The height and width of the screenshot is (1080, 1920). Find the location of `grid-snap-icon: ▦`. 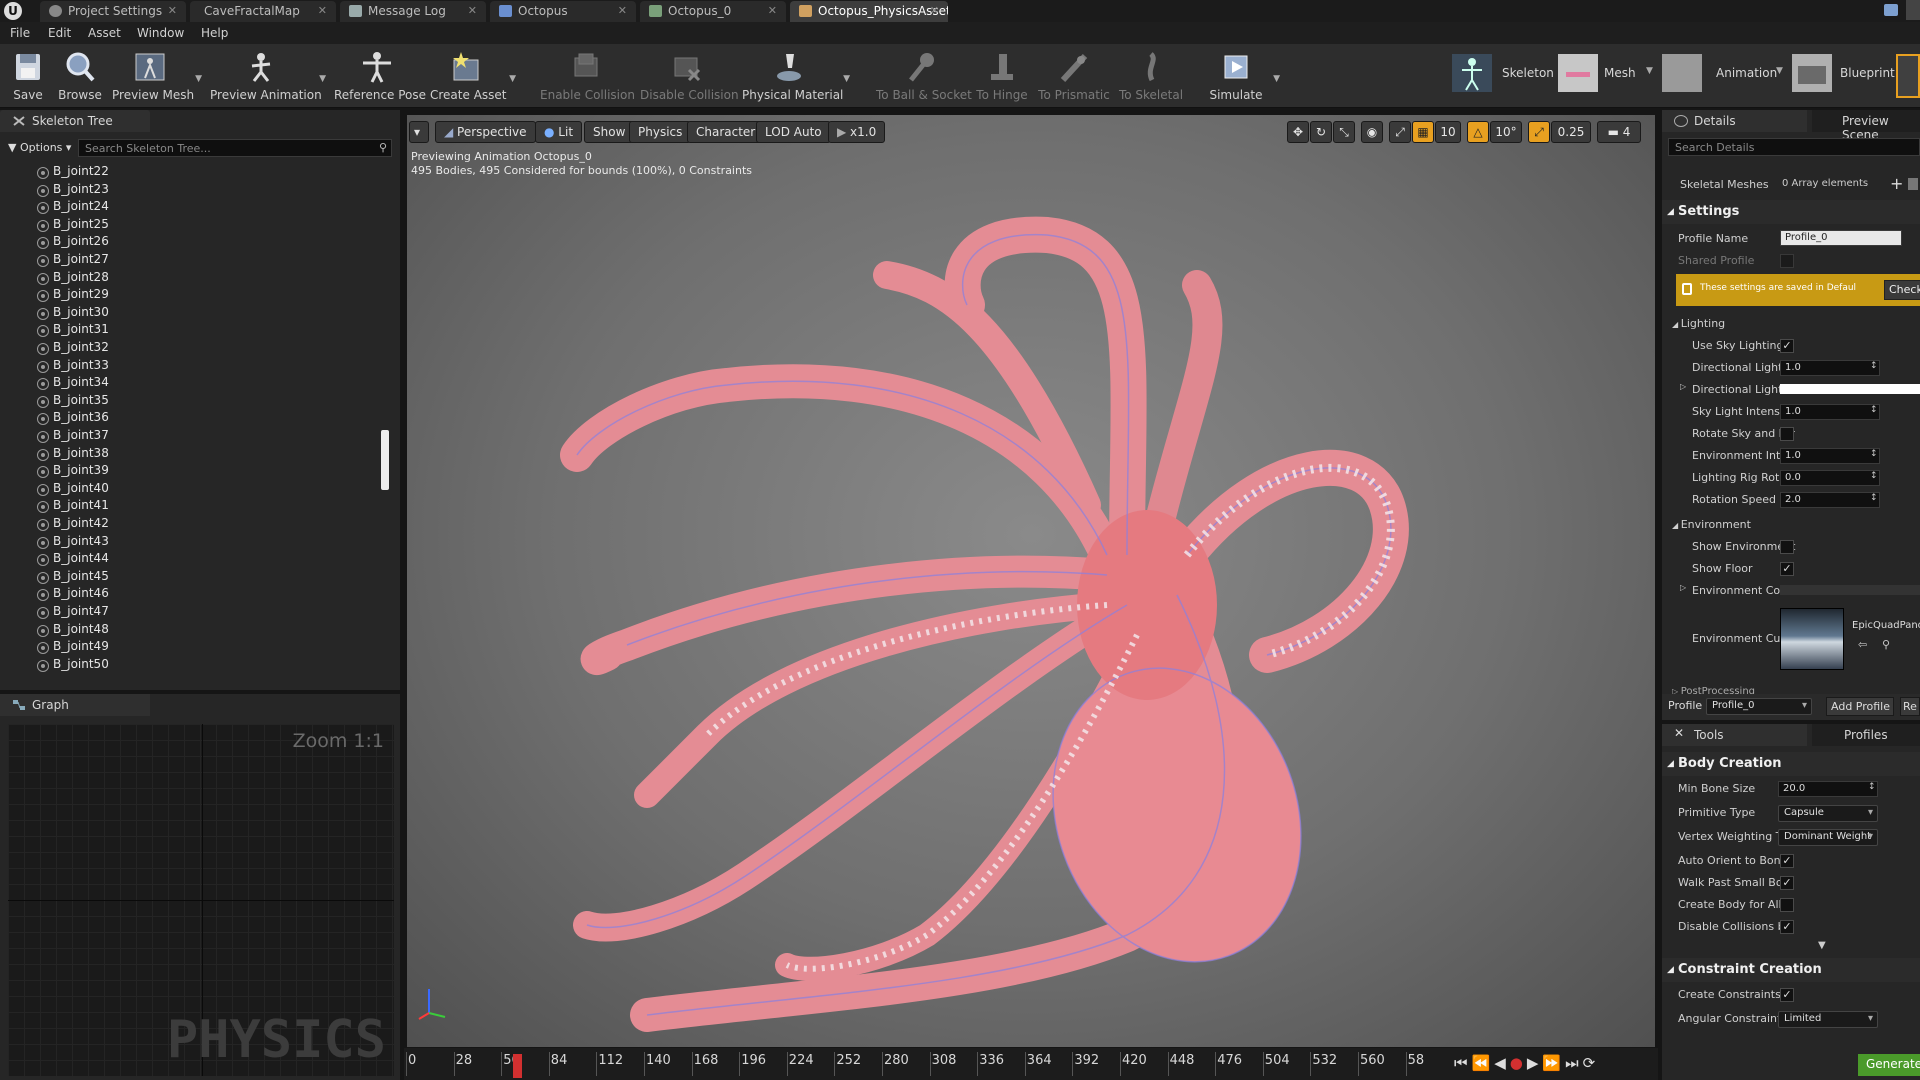

grid-snap-icon: ▦ is located at coordinates (1423, 132).